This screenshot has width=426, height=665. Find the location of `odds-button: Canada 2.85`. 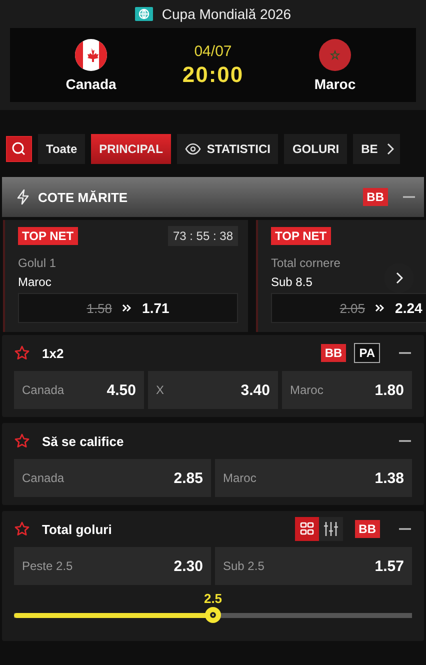

odds-button: Canada 2.85 is located at coordinates (112, 478).